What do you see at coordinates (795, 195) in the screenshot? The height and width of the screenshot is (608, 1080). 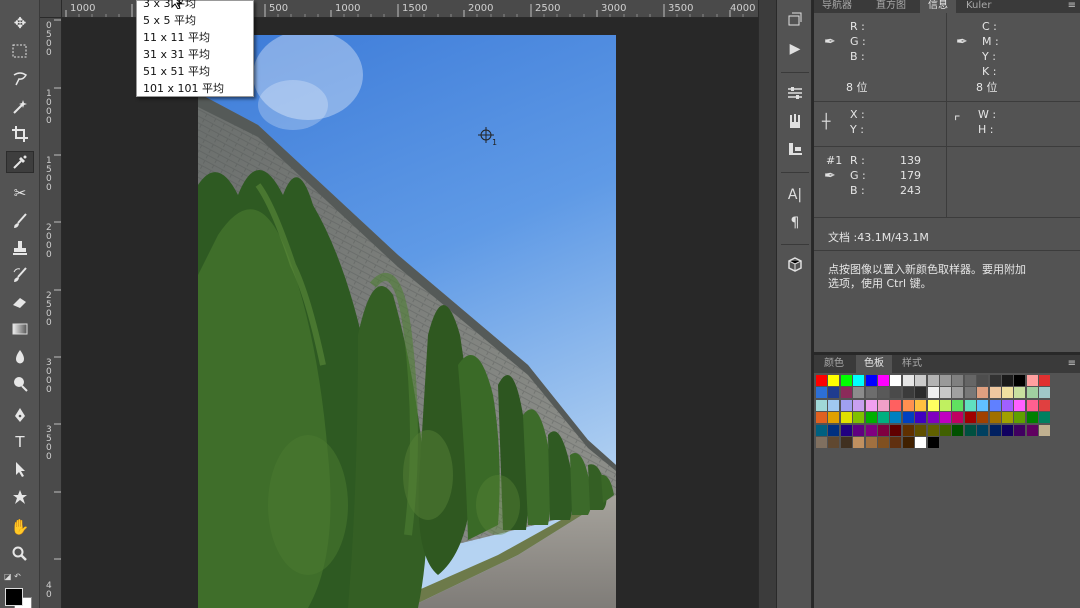 I see `character-panel-icon: A|` at bounding box center [795, 195].